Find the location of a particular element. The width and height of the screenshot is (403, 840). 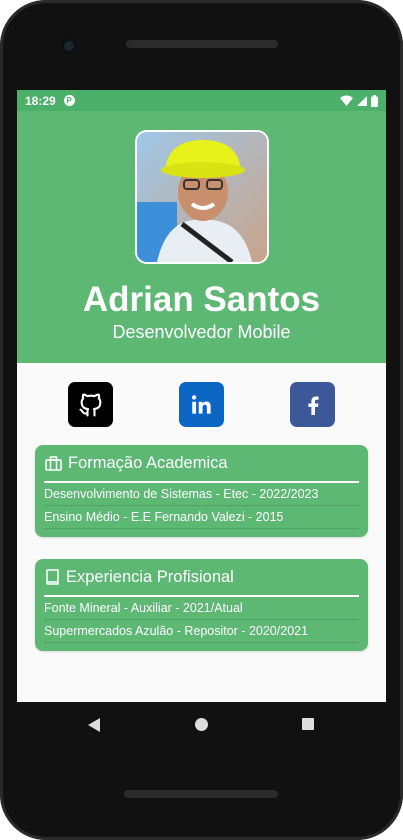

avatar is located at coordinates (202, 197).